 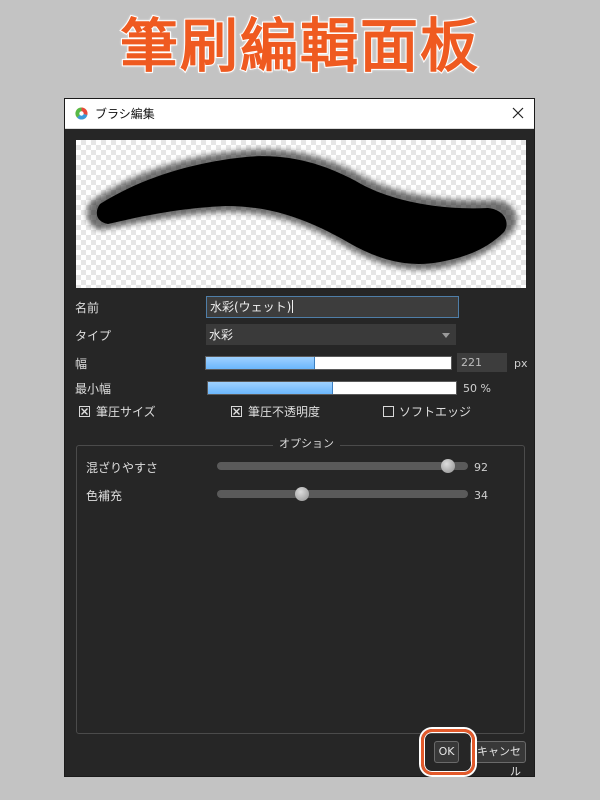 What do you see at coordinates (251, 307) in the screenshot?
I see `brush-name-value: 水彩(ウェット)` at bounding box center [251, 307].